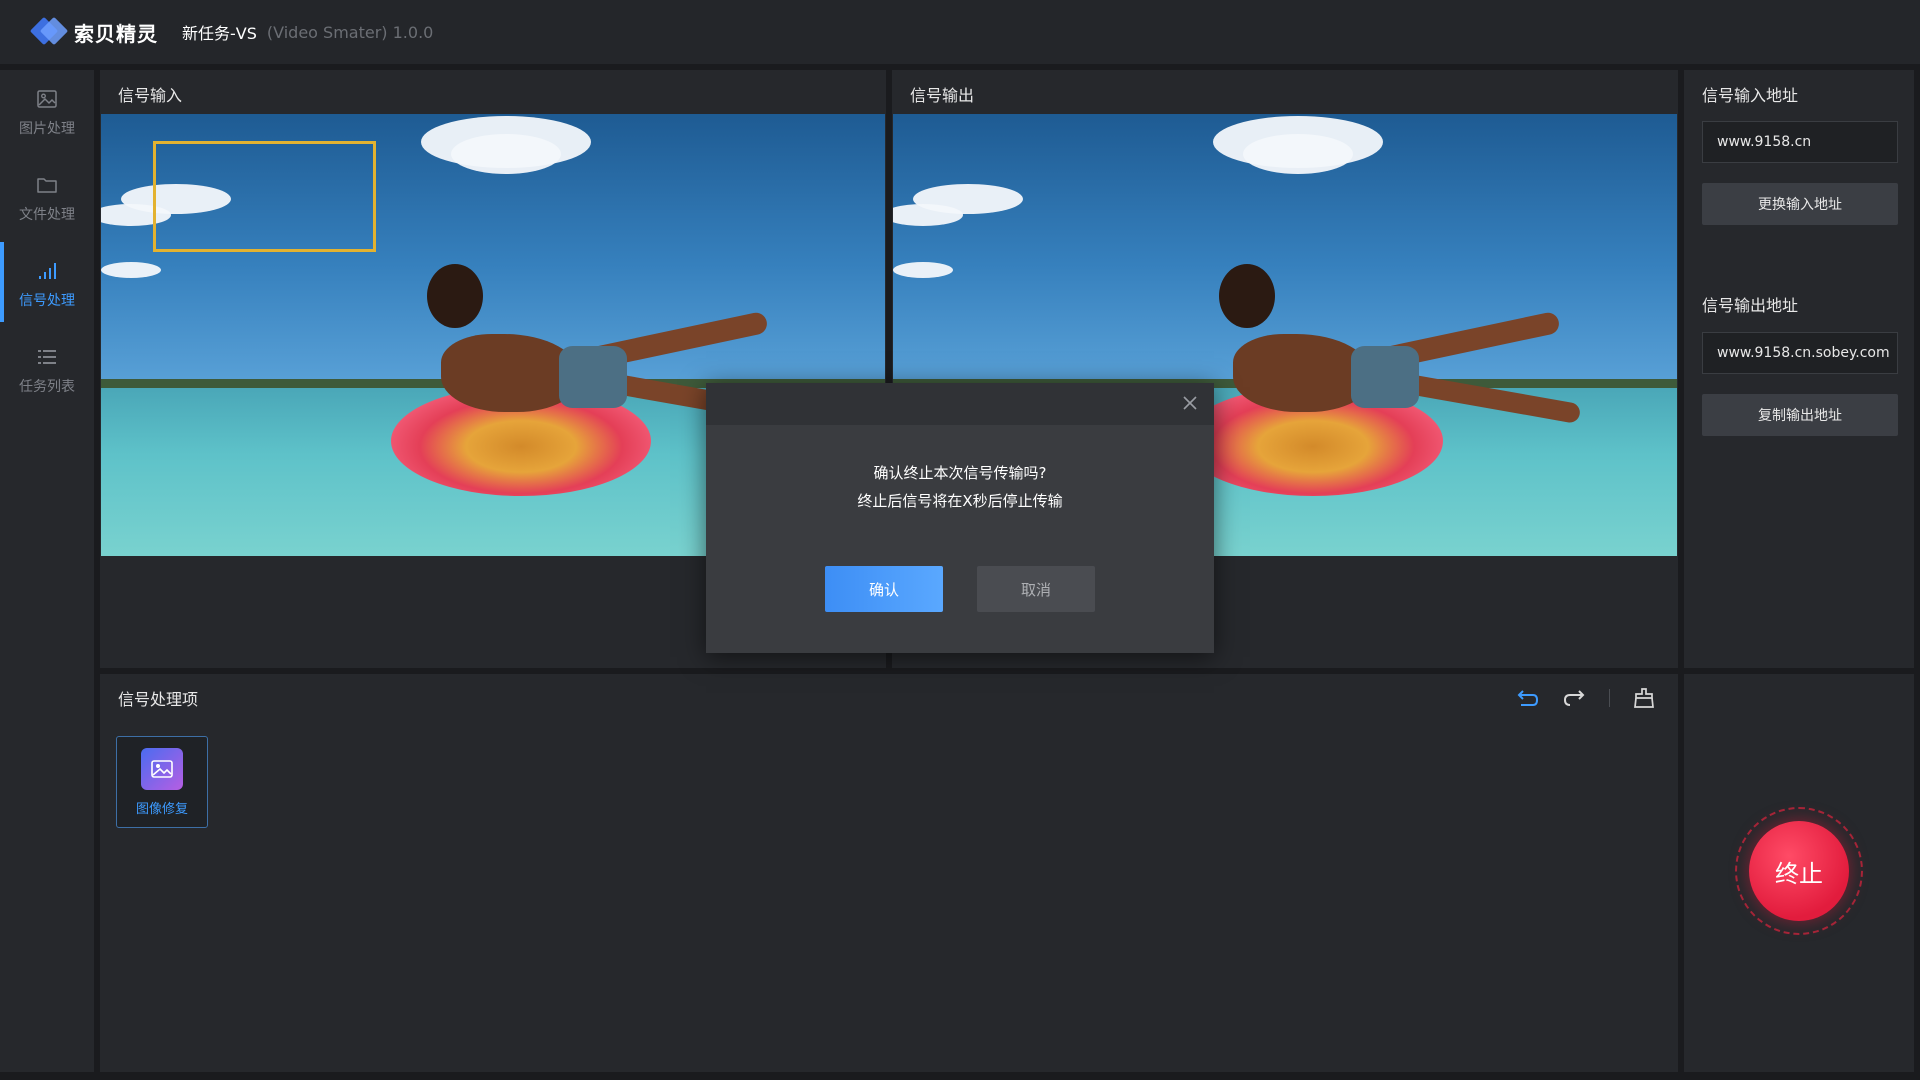  I want to click on close-icon, so click(1190, 403).